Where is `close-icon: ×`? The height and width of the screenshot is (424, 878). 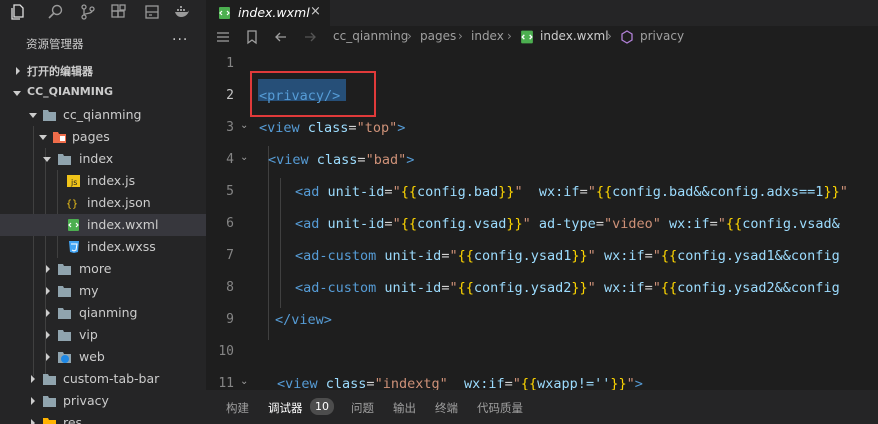
close-icon: × is located at coordinates (315, 11).